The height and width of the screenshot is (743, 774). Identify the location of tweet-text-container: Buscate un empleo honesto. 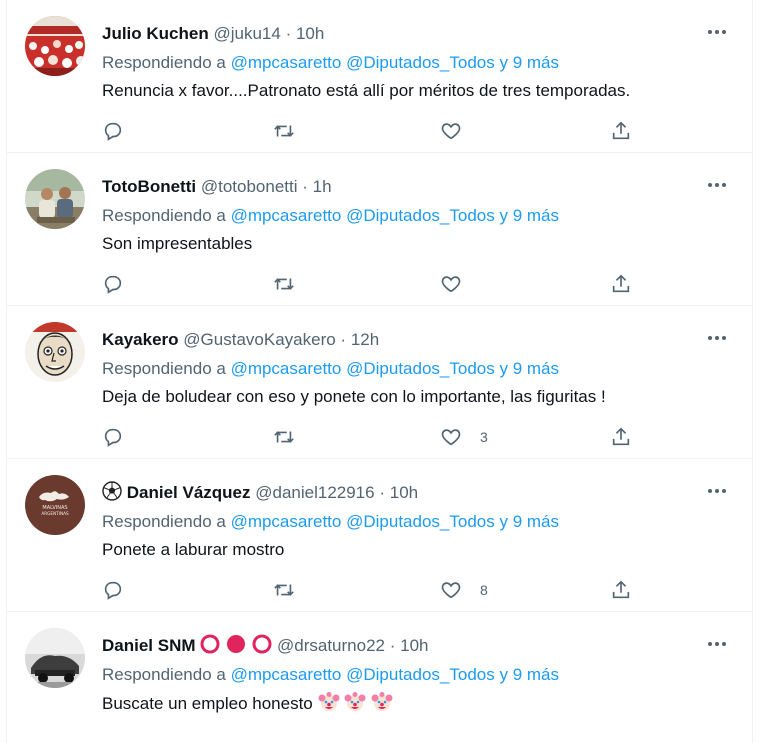
(247, 705).